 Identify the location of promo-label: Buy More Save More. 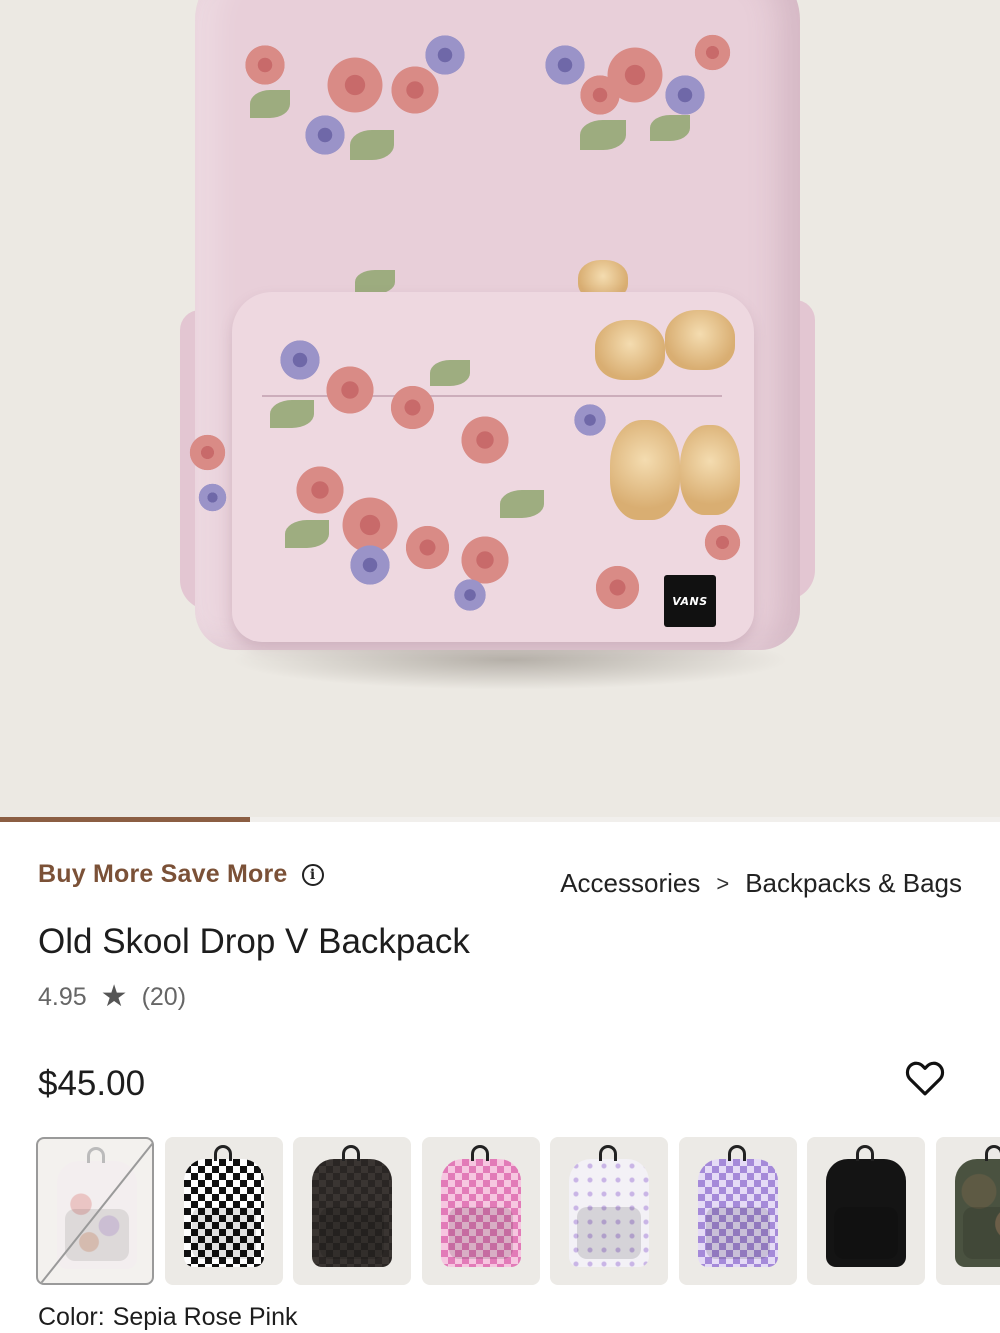
(163, 874).